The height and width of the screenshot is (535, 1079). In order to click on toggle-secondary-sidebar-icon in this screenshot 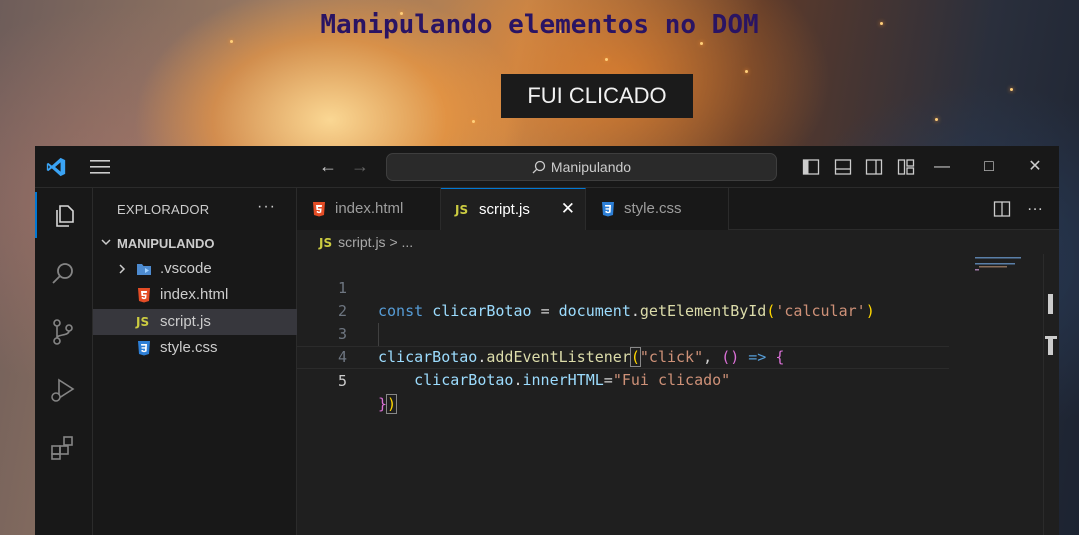, I will do `click(874, 167)`.